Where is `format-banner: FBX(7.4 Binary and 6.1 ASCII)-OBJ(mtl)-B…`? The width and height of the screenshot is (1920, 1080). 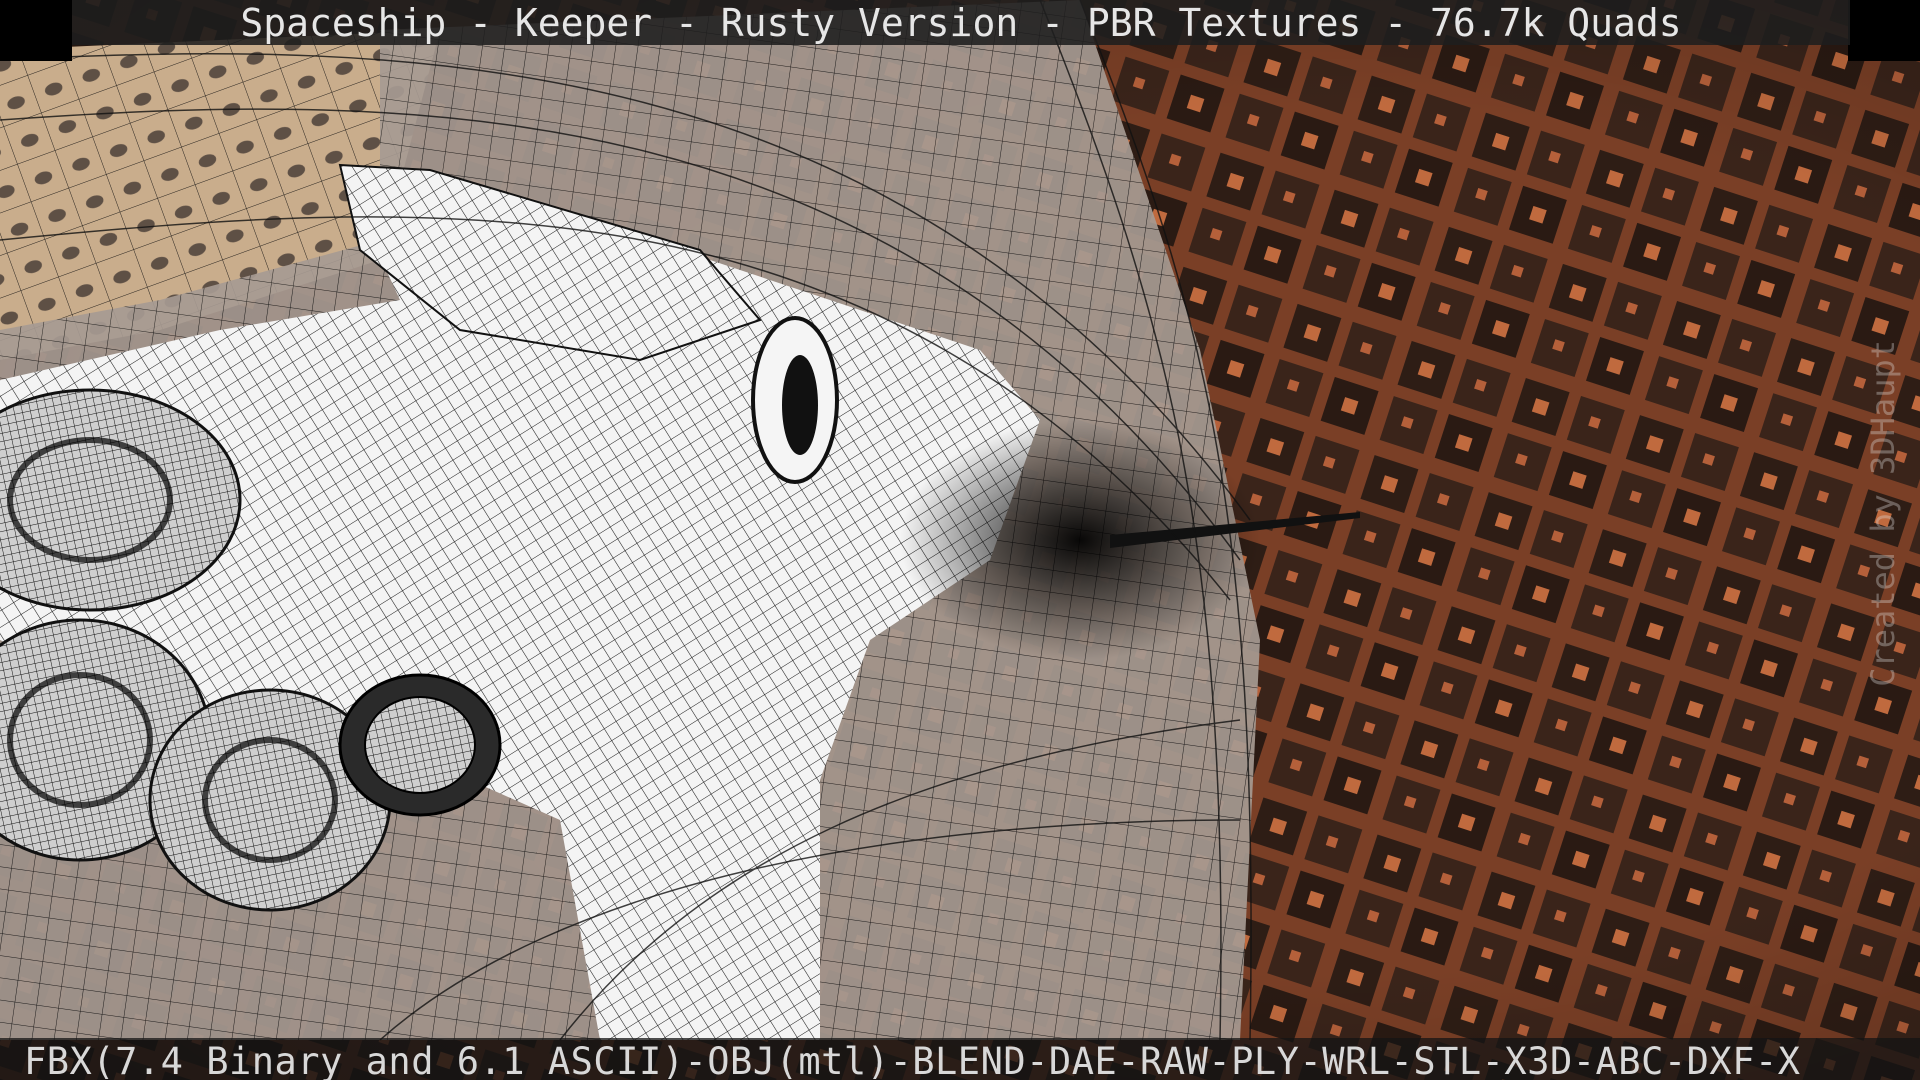 format-banner: FBX(7.4 Binary and 6.1 ASCII)-OBJ(mtl)-B… is located at coordinates (960, 1059).